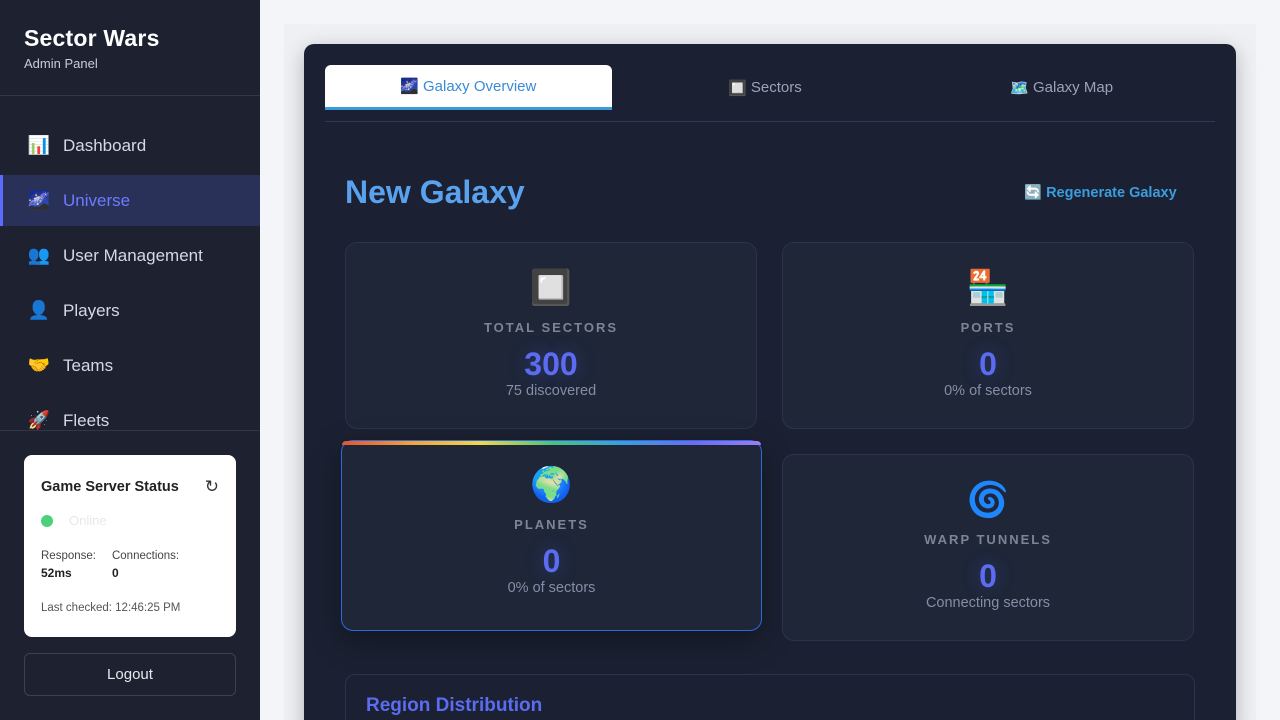  I want to click on page-title: New Galaxy, so click(435, 192).